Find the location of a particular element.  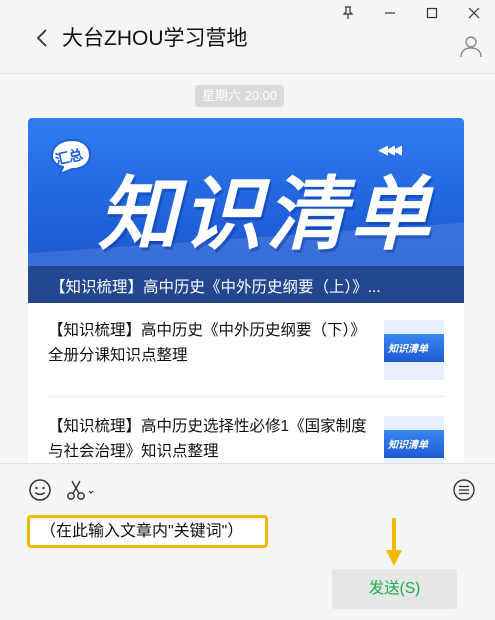

divider is located at coordinates (246, 396).